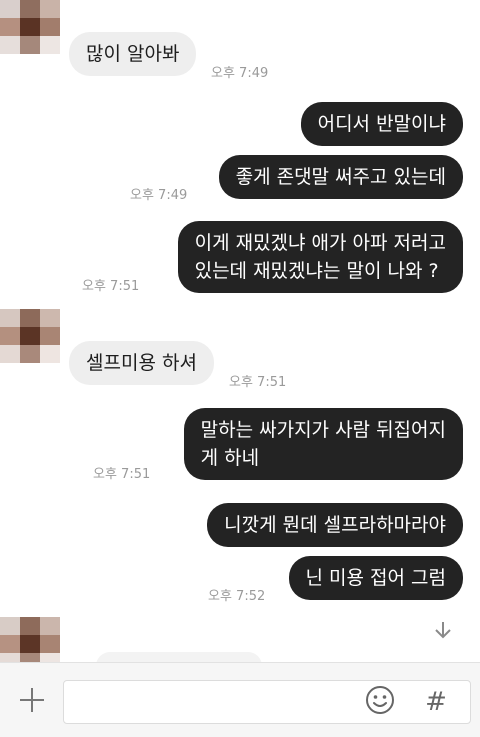 This screenshot has height=737, width=480. Describe the element at coordinates (323, 444) in the screenshot. I see `message-bubble-outgoing: 말하는 싸가지가 사람 뒤집어지 게 하네` at that location.